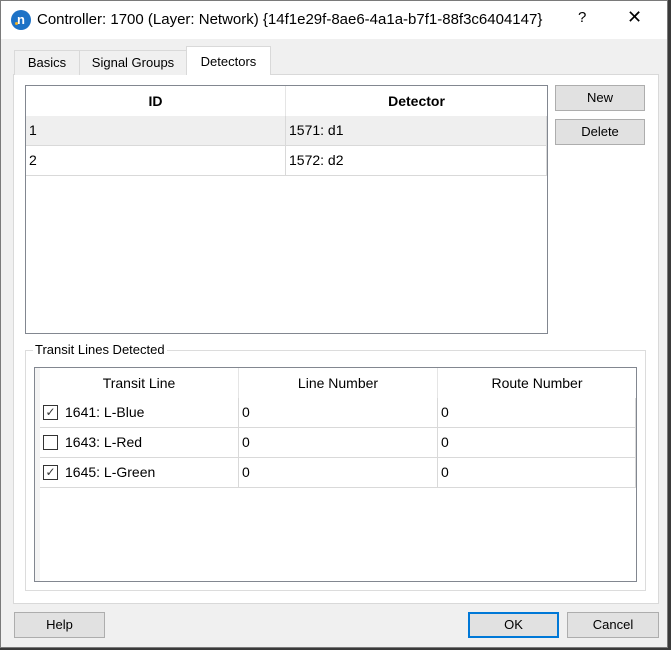 This screenshot has width=671, height=650. I want to click on transit-line-label: 1643: L-Red, so click(104, 442).